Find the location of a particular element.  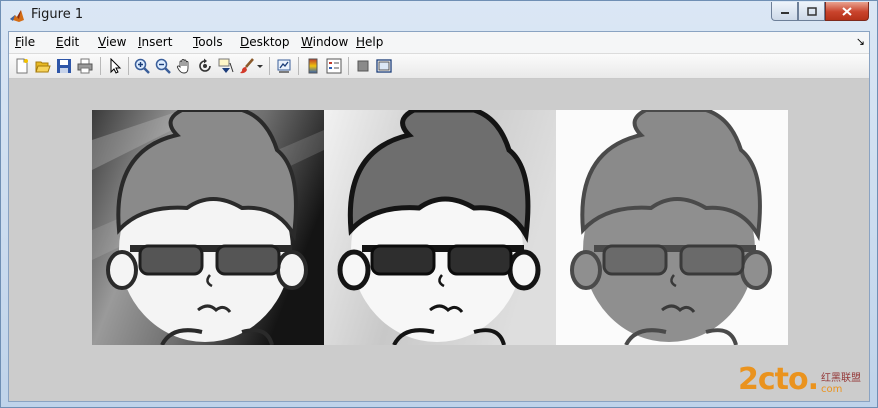

menu-window: Window is located at coordinates (324, 42).